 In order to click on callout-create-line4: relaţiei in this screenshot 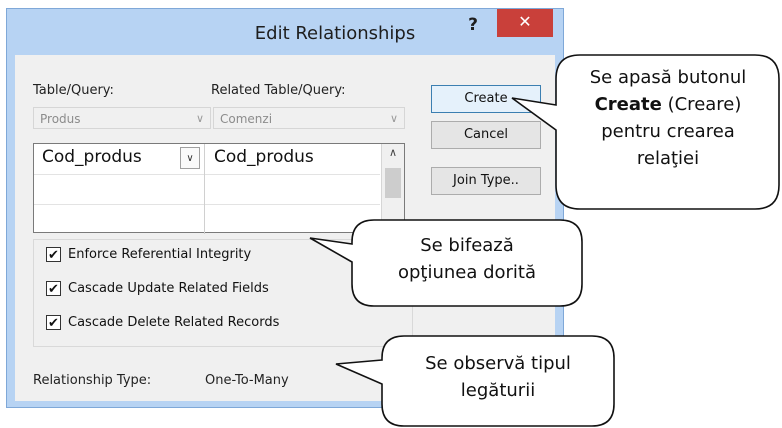, I will do `click(668, 158)`.